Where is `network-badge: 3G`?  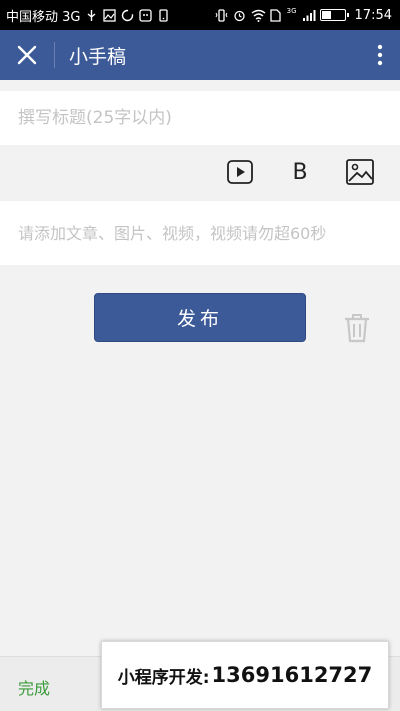
network-badge: 3G is located at coordinates (291, 10).